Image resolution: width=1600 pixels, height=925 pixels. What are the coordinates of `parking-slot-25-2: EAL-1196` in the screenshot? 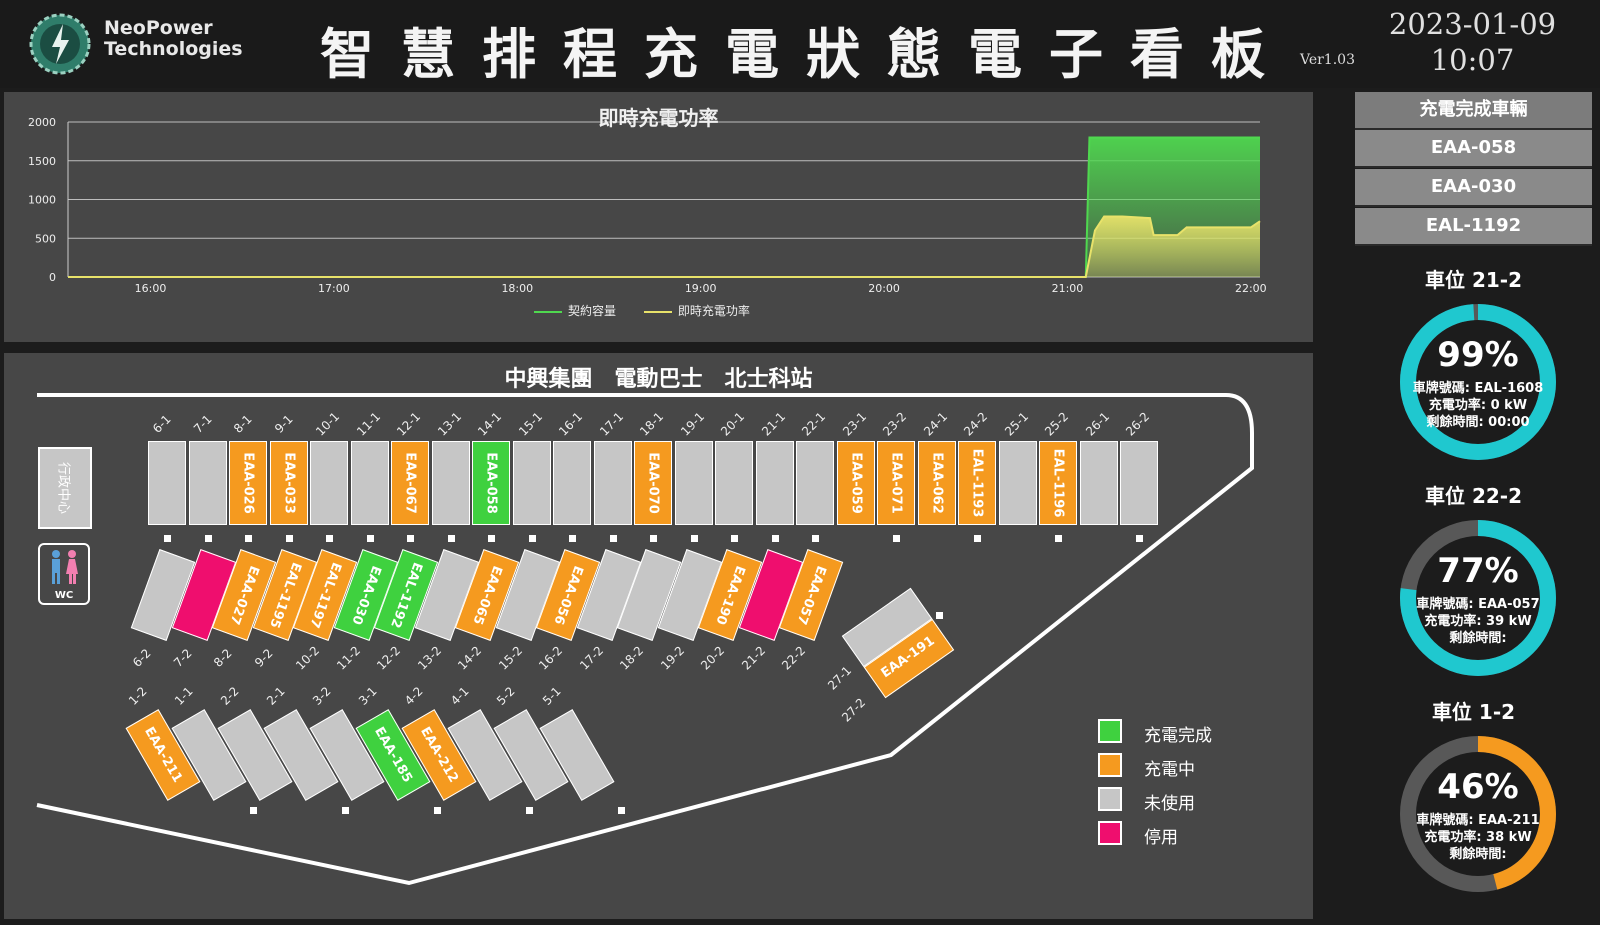 It's located at (1058, 483).